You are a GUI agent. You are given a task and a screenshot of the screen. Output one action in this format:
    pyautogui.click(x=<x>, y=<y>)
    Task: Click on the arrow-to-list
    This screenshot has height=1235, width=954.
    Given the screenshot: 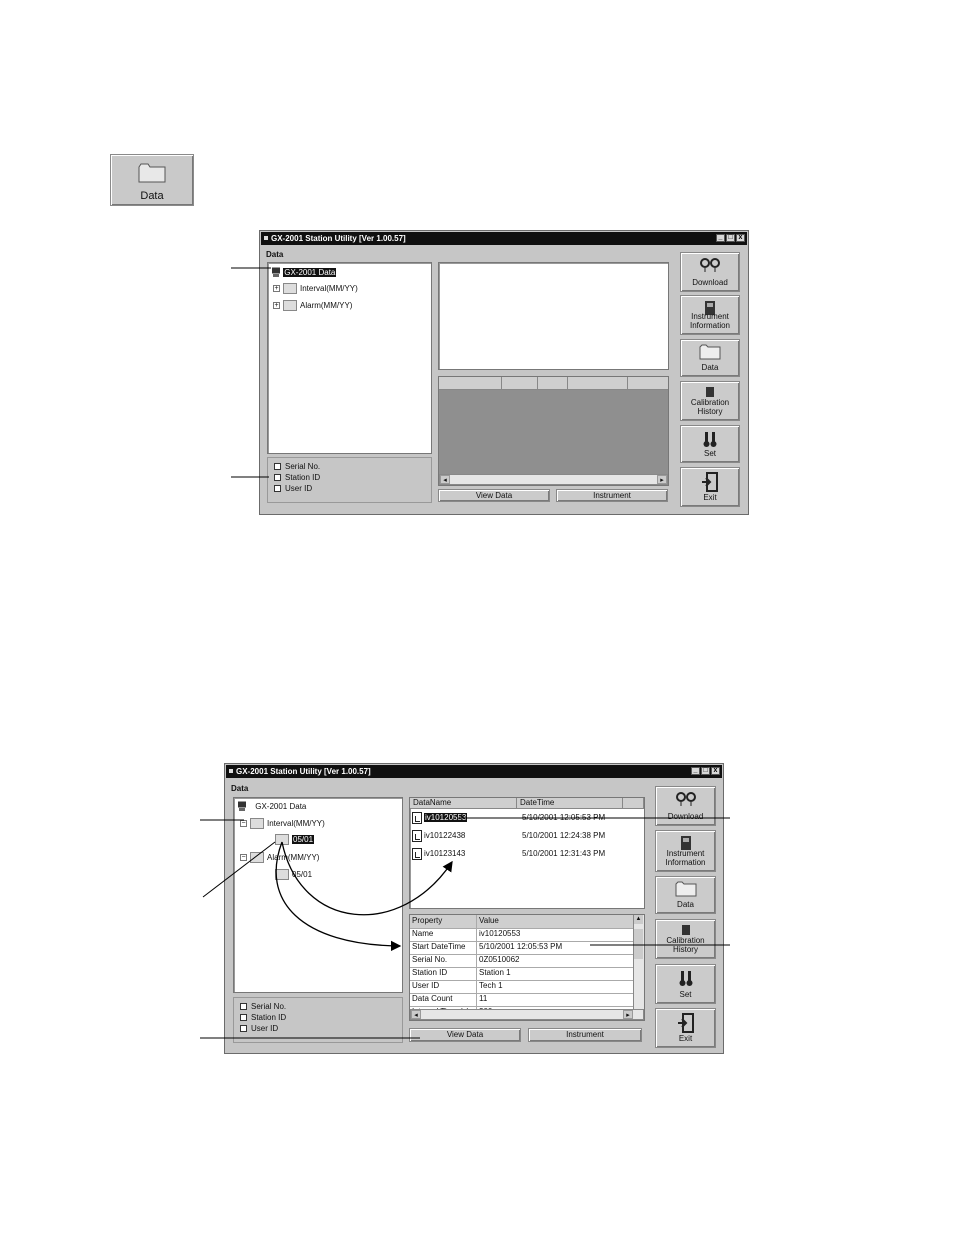 What is the action you would take?
    pyautogui.click(x=367, y=878)
    